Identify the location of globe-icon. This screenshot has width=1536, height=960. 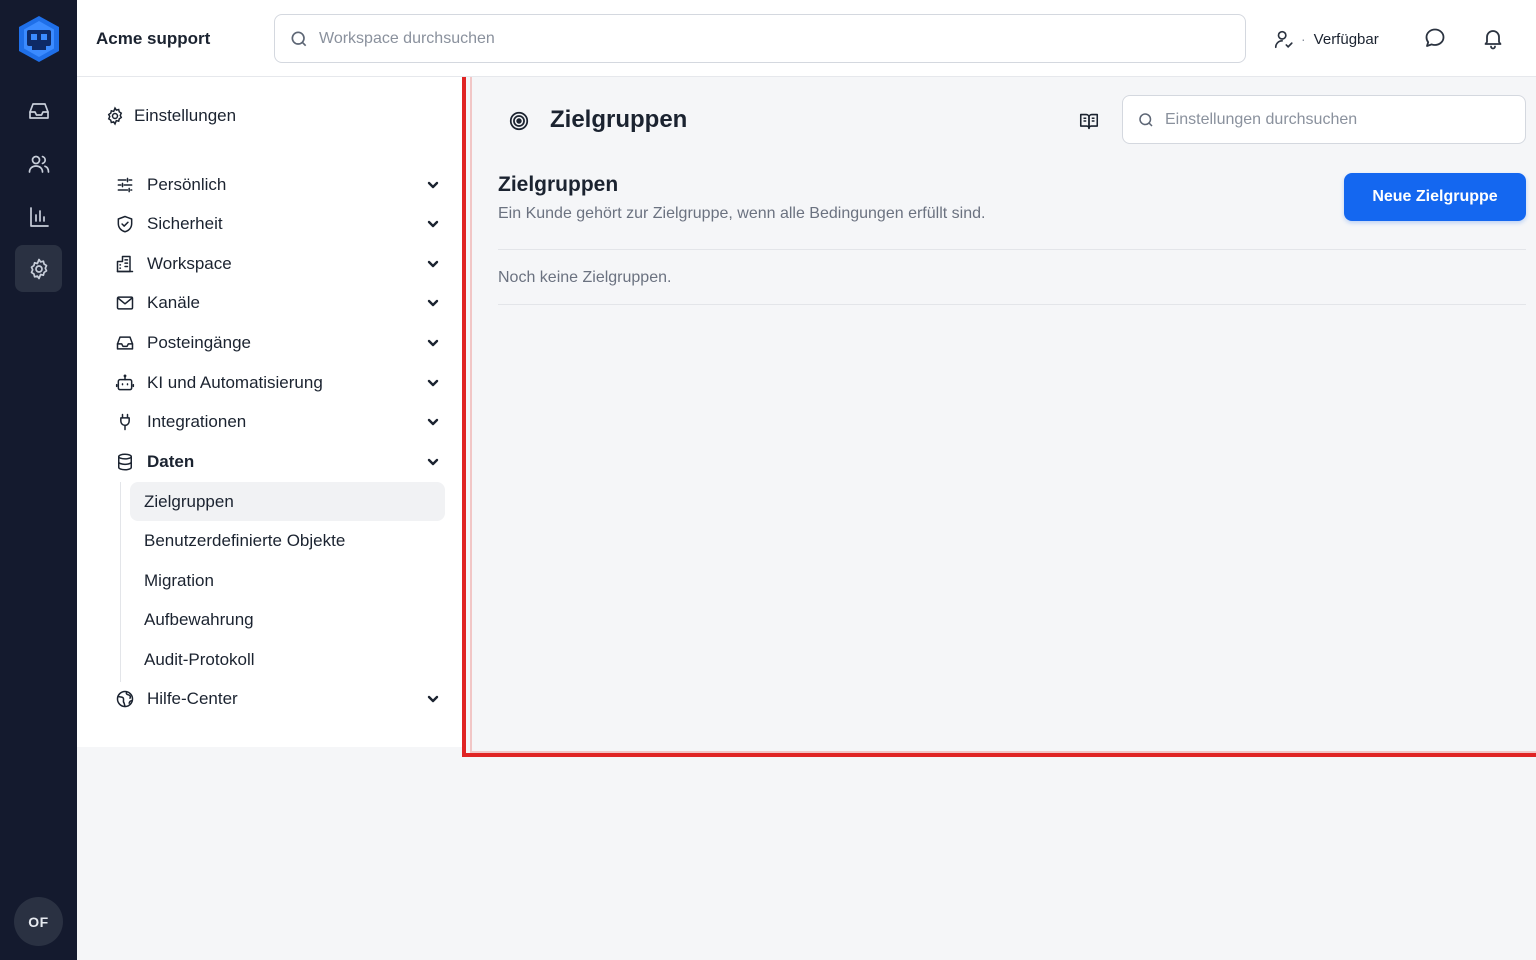
(125, 699).